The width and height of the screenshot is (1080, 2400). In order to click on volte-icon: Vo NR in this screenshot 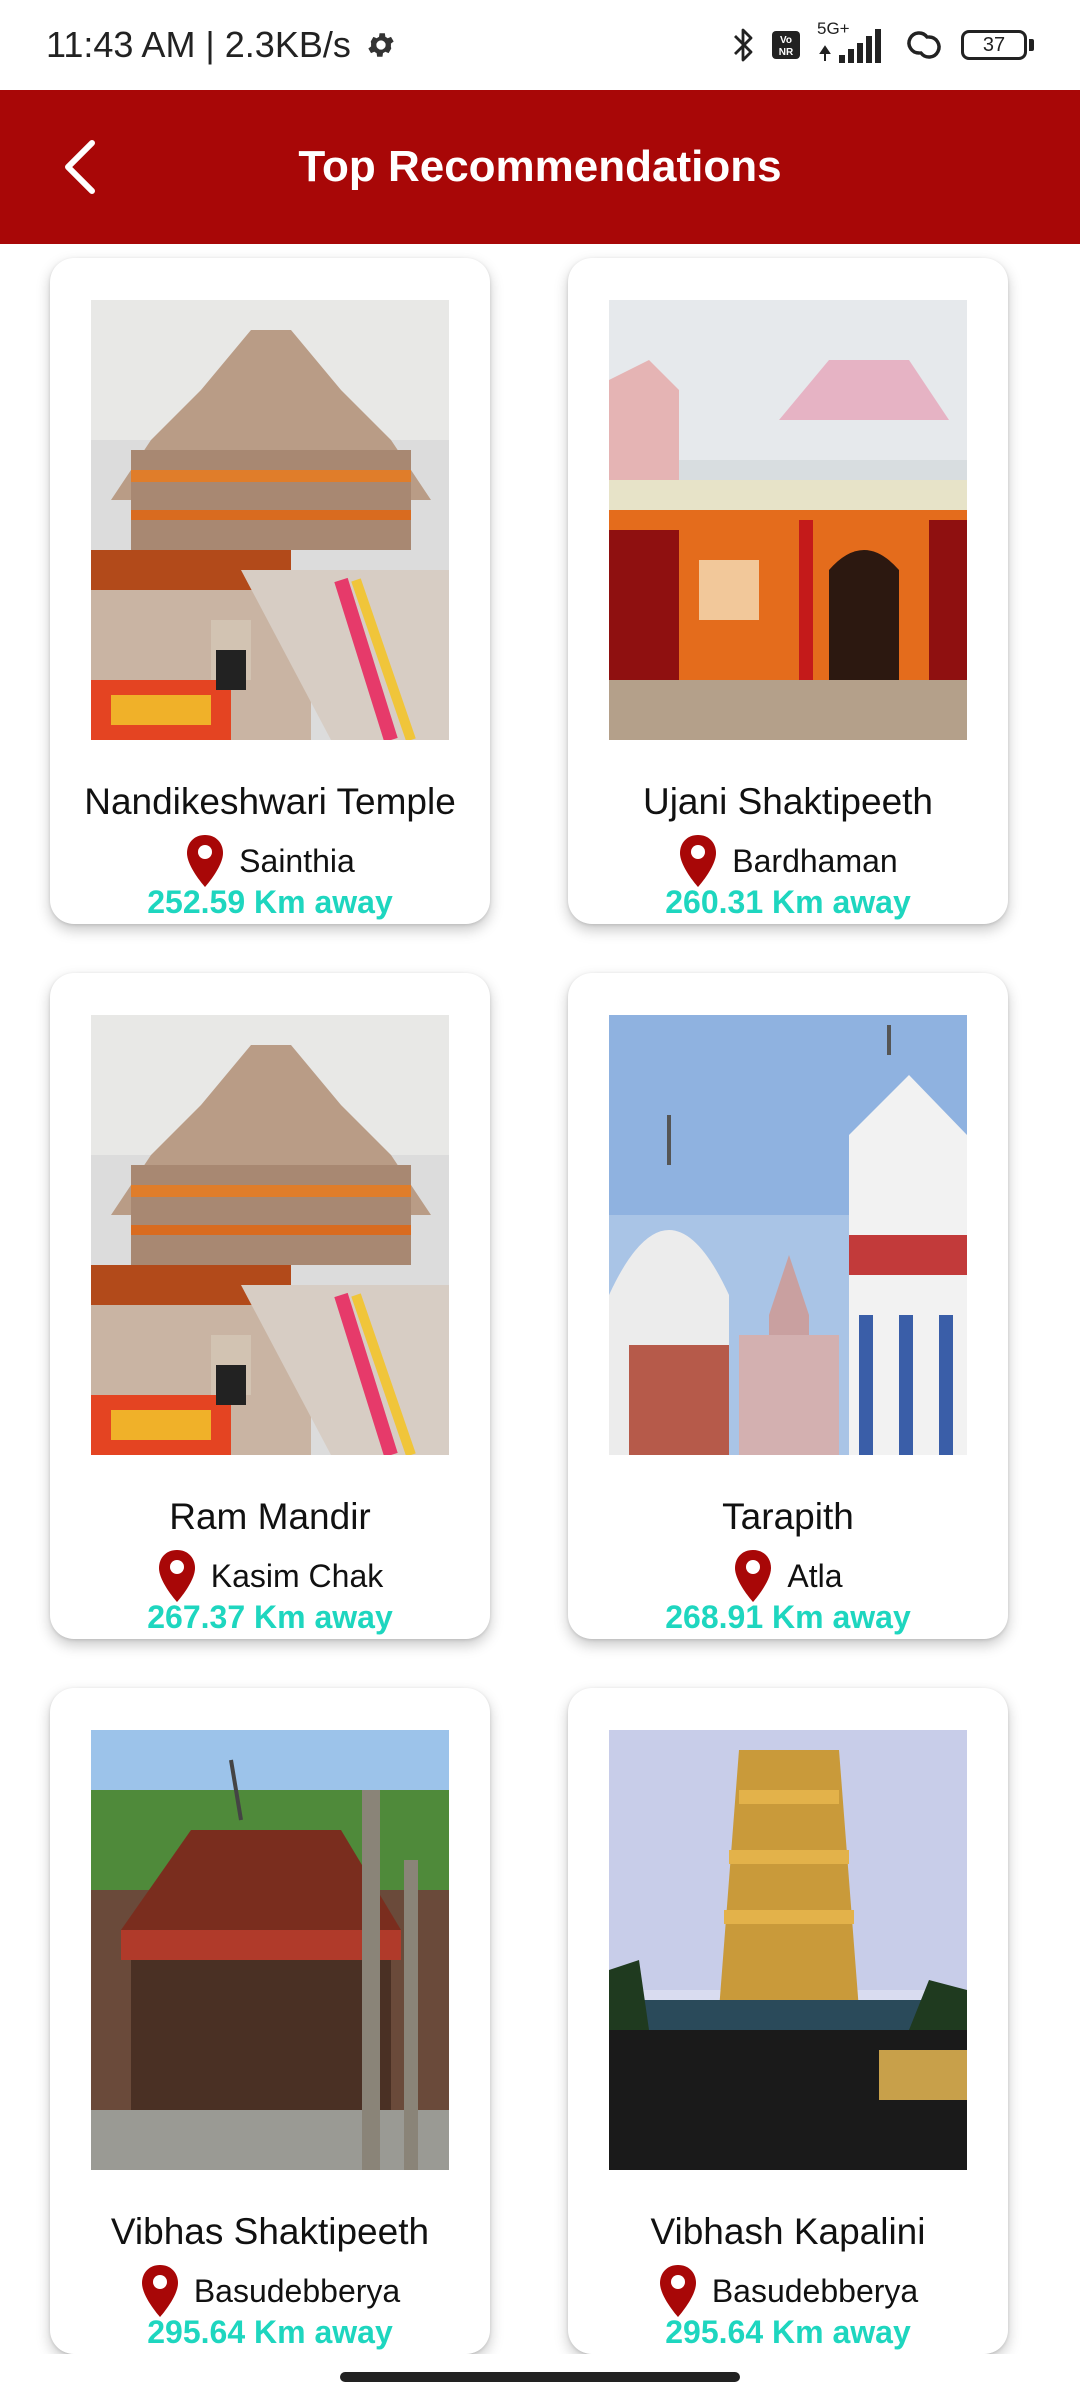, I will do `click(786, 45)`.